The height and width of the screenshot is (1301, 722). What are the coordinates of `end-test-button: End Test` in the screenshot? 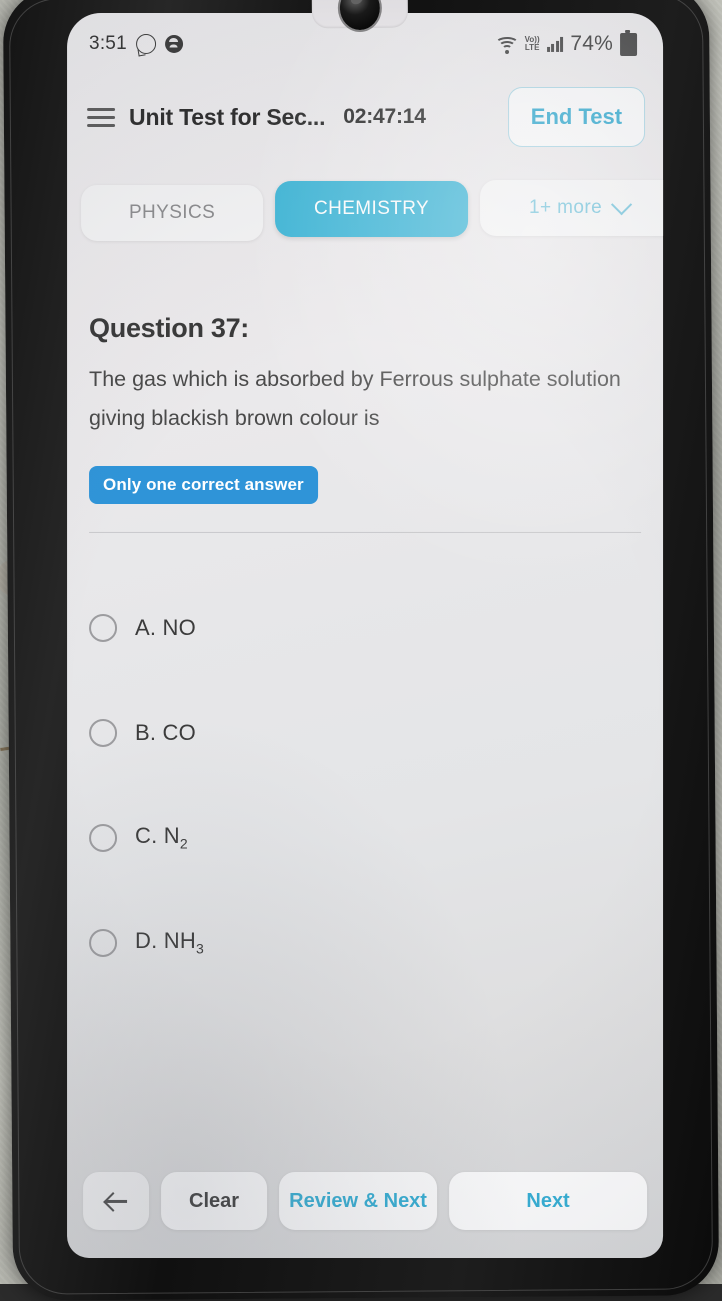 It's located at (576, 116).